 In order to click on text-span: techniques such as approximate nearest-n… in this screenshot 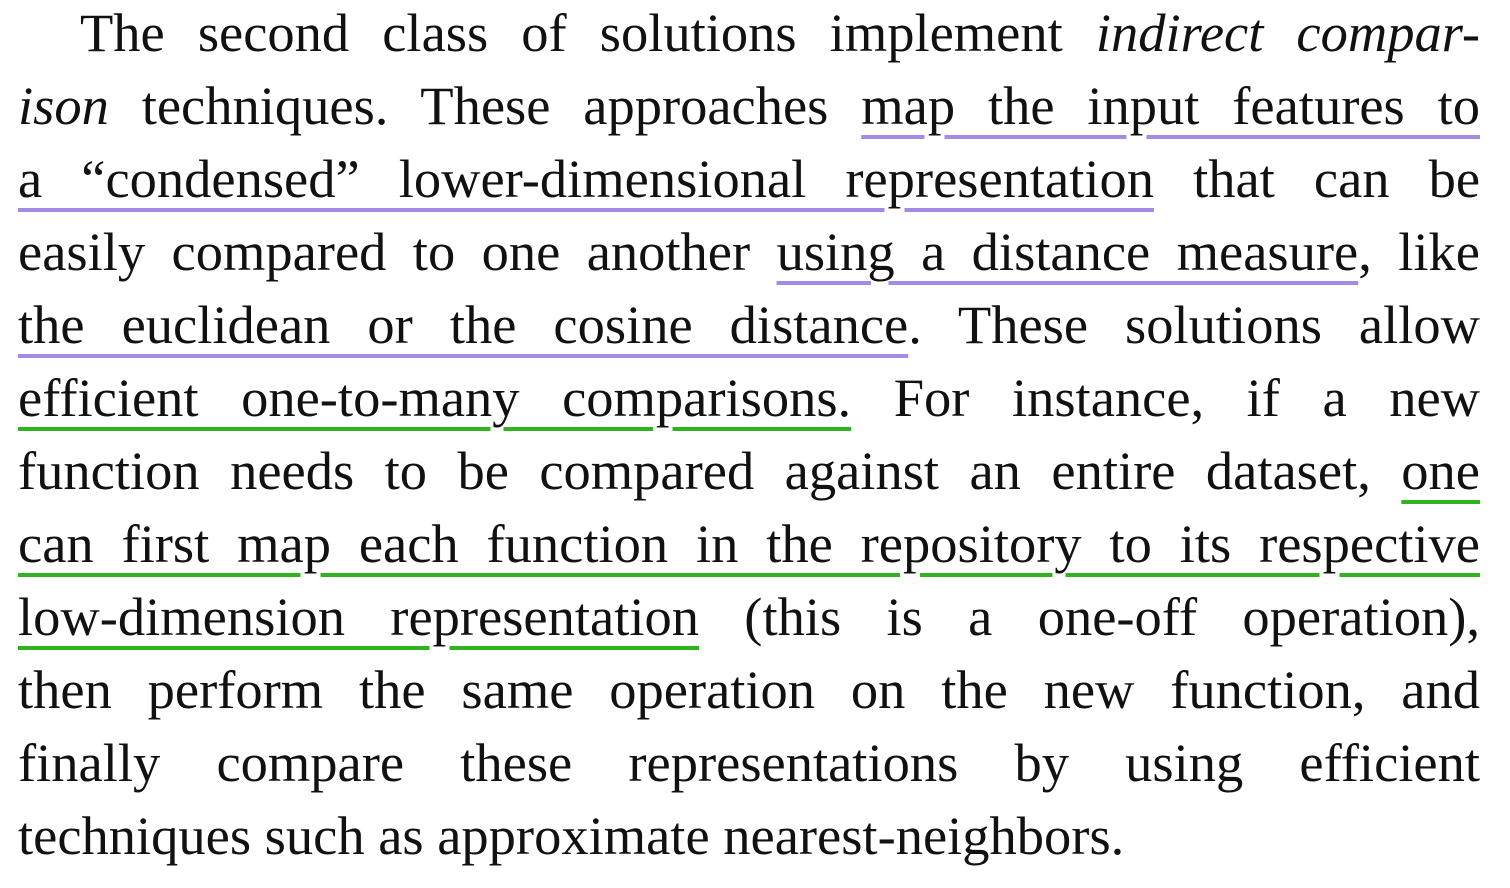, I will do `click(571, 835)`.